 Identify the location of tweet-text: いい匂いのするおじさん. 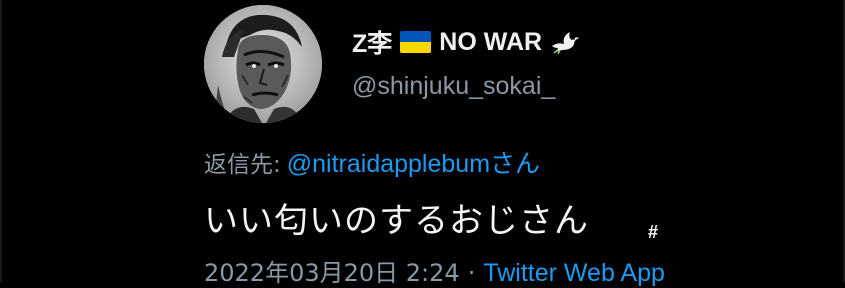
(396, 221).